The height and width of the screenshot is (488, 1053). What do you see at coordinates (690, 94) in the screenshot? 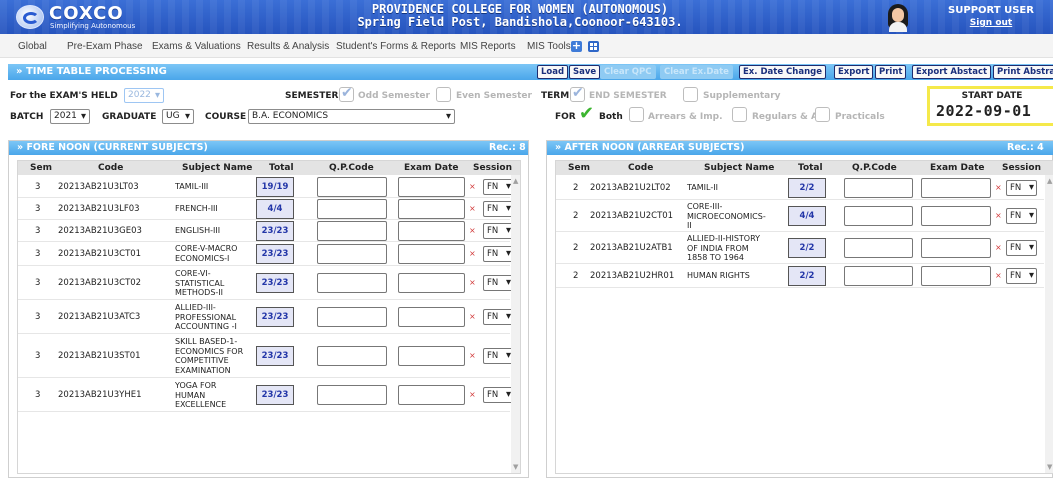
I see `supplementary-checkbox` at bounding box center [690, 94].